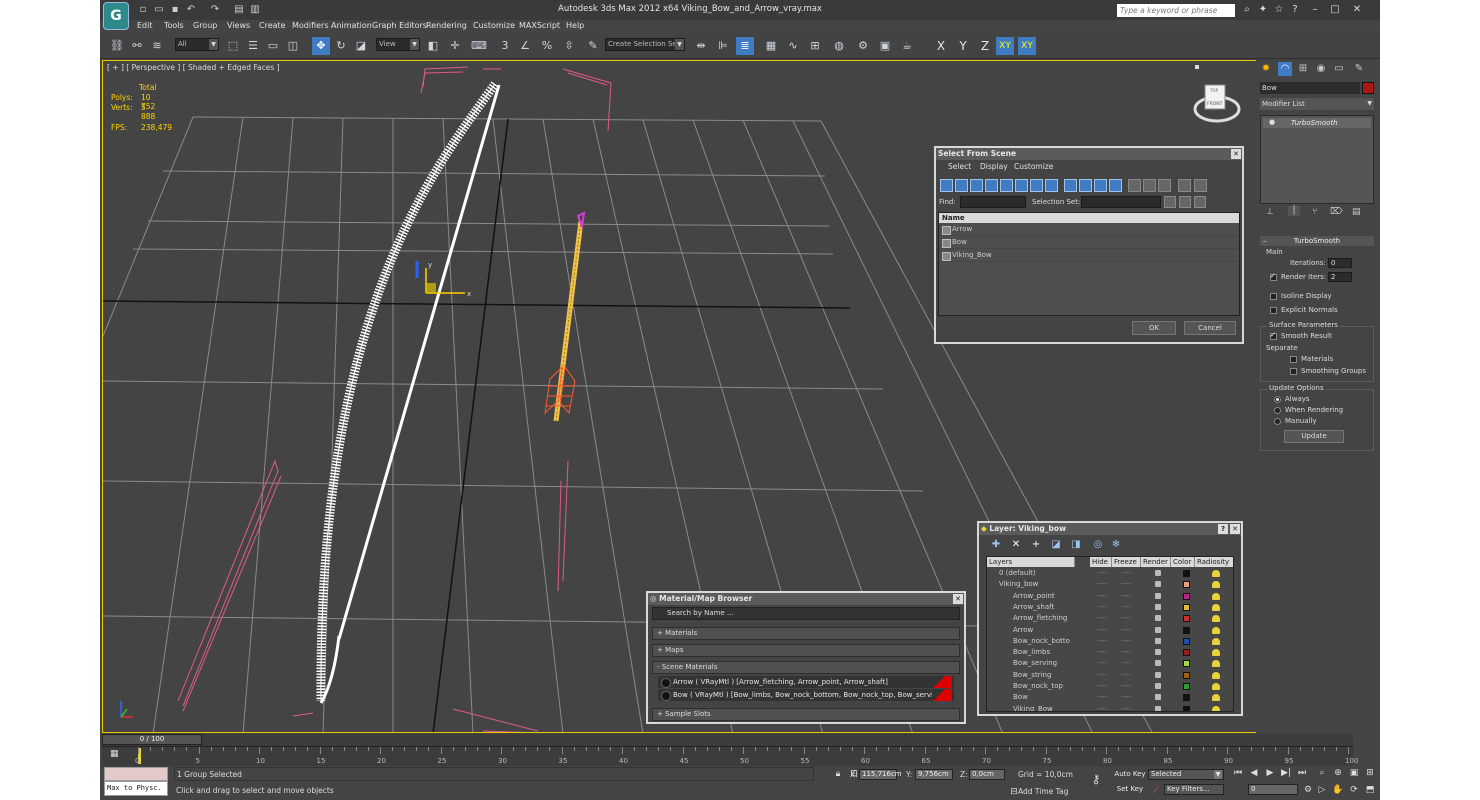  Describe the element at coordinates (593, 46) in the screenshot. I see `edit-named-selection-icon: ✎` at that location.